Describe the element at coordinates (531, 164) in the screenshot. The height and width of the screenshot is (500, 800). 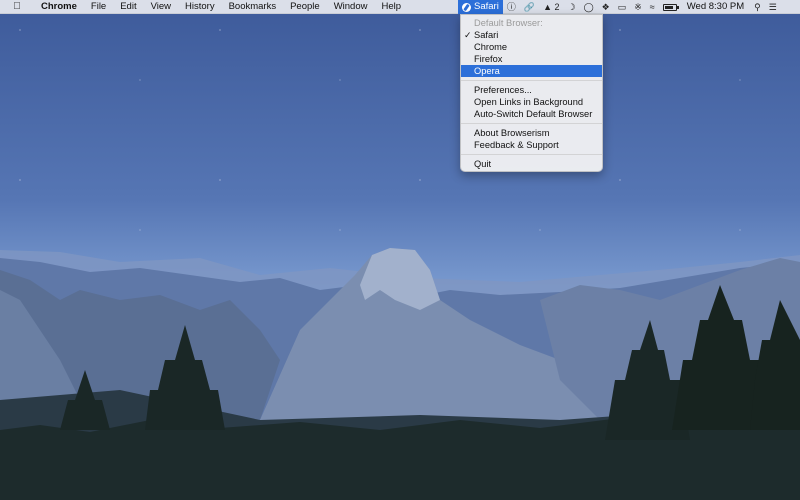
I see `quit-item: Quit` at that location.